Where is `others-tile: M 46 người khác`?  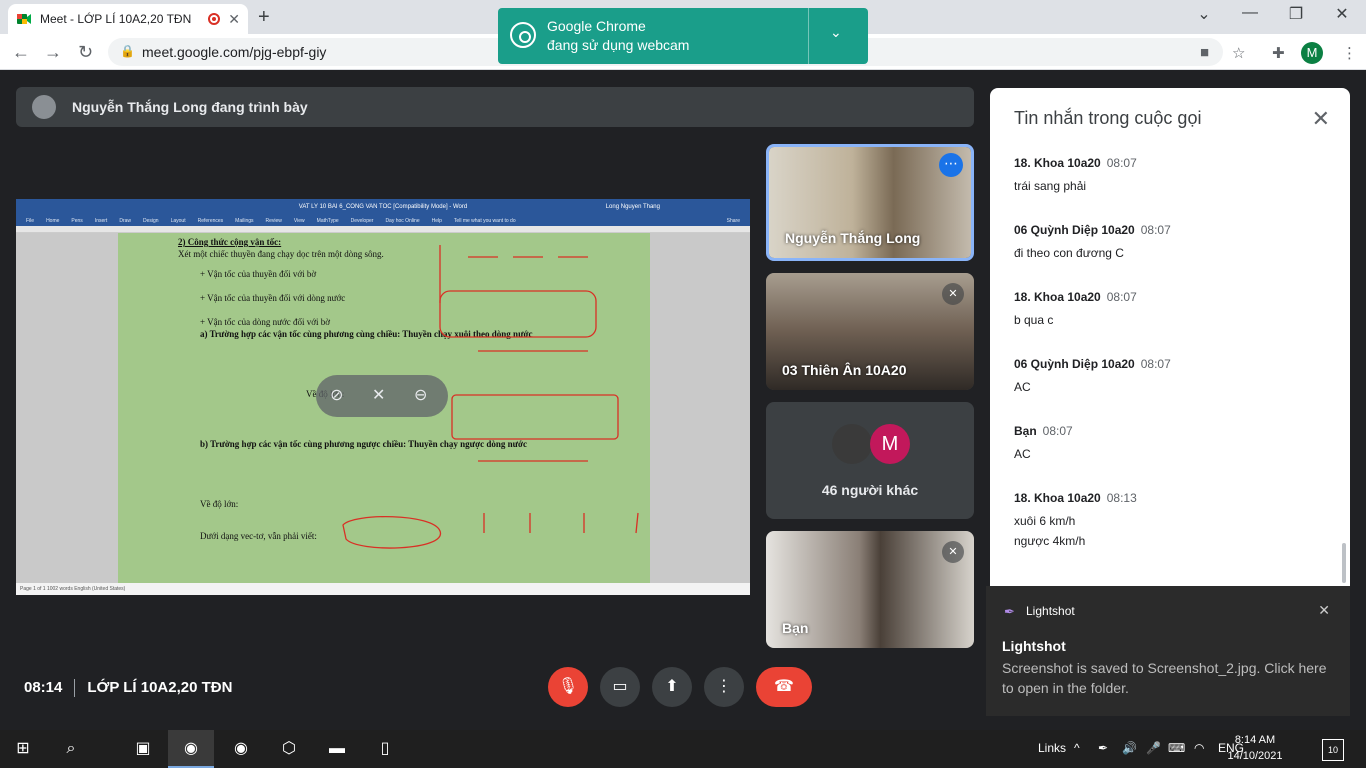
others-tile: M 46 người khác is located at coordinates (870, 460).